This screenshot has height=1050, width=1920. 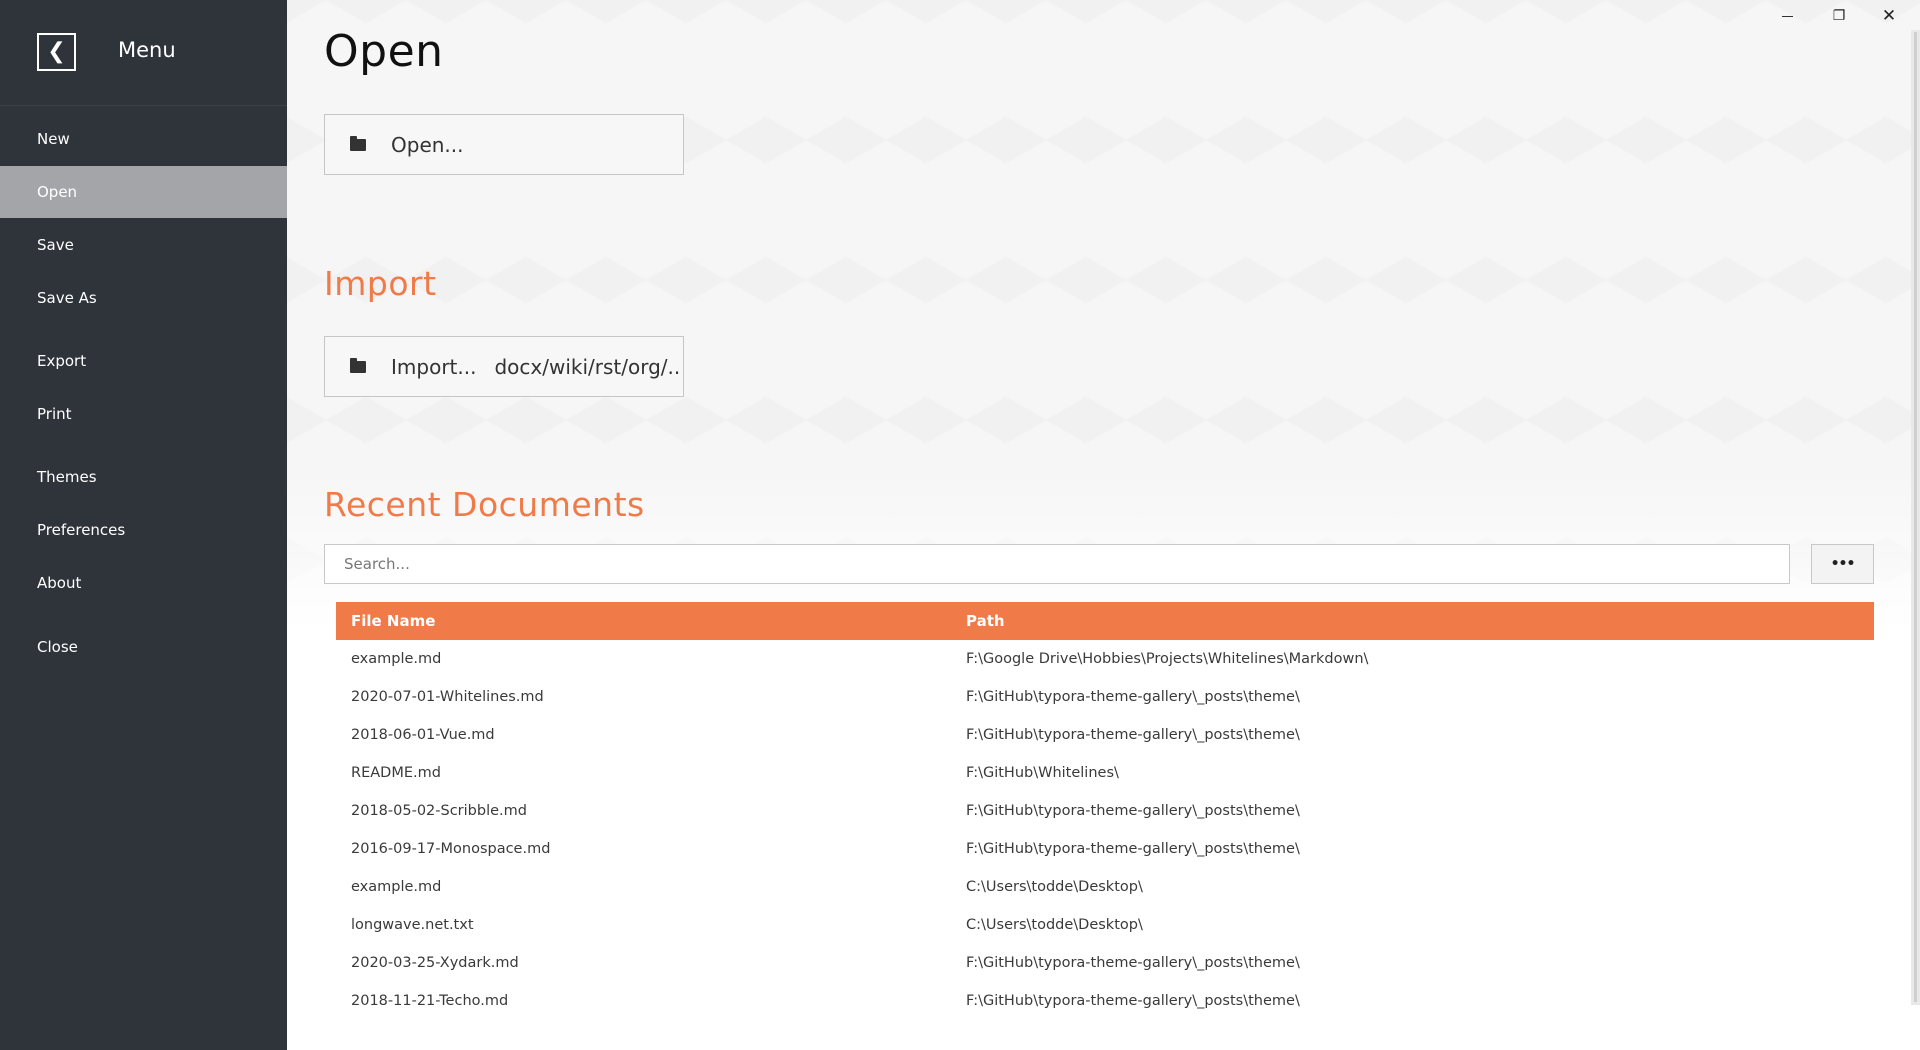 What do you see at coordinates (412, 925) in the screenshot?
I see `file-name-cell: longwave.net.txt` at bounding box center [412, 925].